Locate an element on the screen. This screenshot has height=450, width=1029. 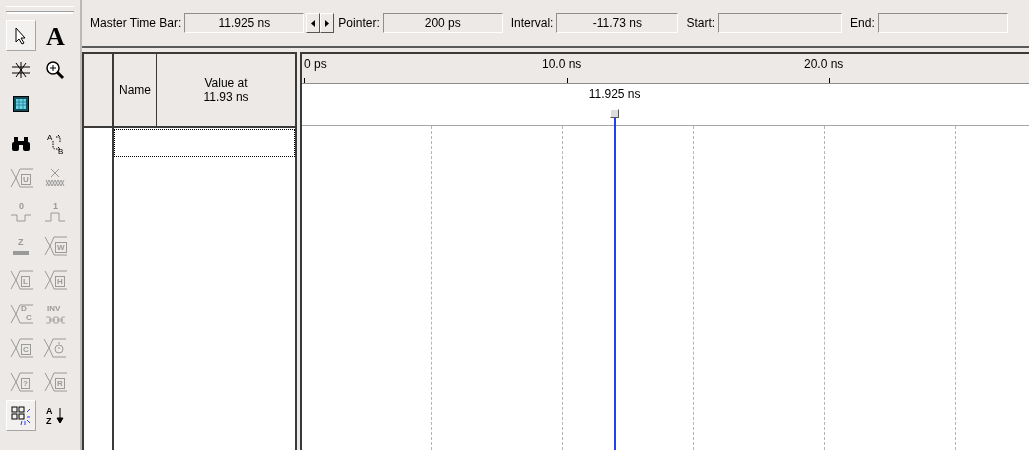
field-label: Pointer: is located at coordinates (359, 23).